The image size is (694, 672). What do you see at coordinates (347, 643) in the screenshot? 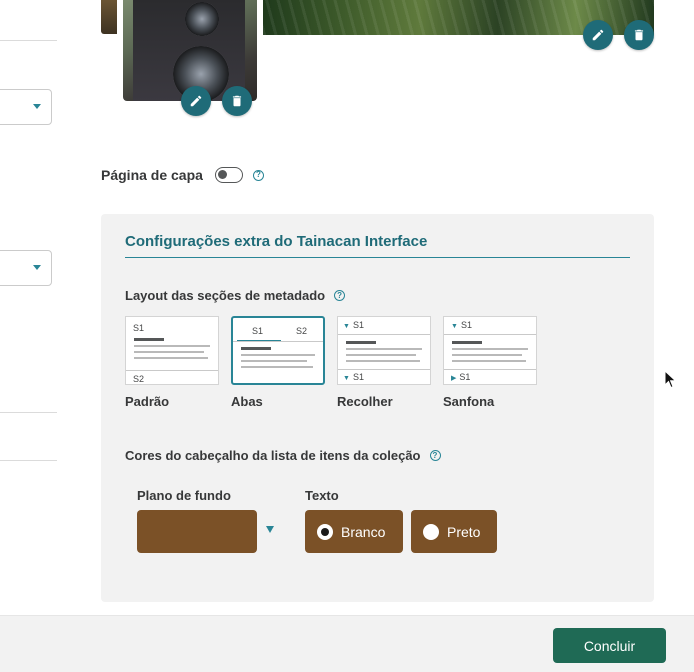
I see `form-footer: Concluir` at bounding box center [347, 643].